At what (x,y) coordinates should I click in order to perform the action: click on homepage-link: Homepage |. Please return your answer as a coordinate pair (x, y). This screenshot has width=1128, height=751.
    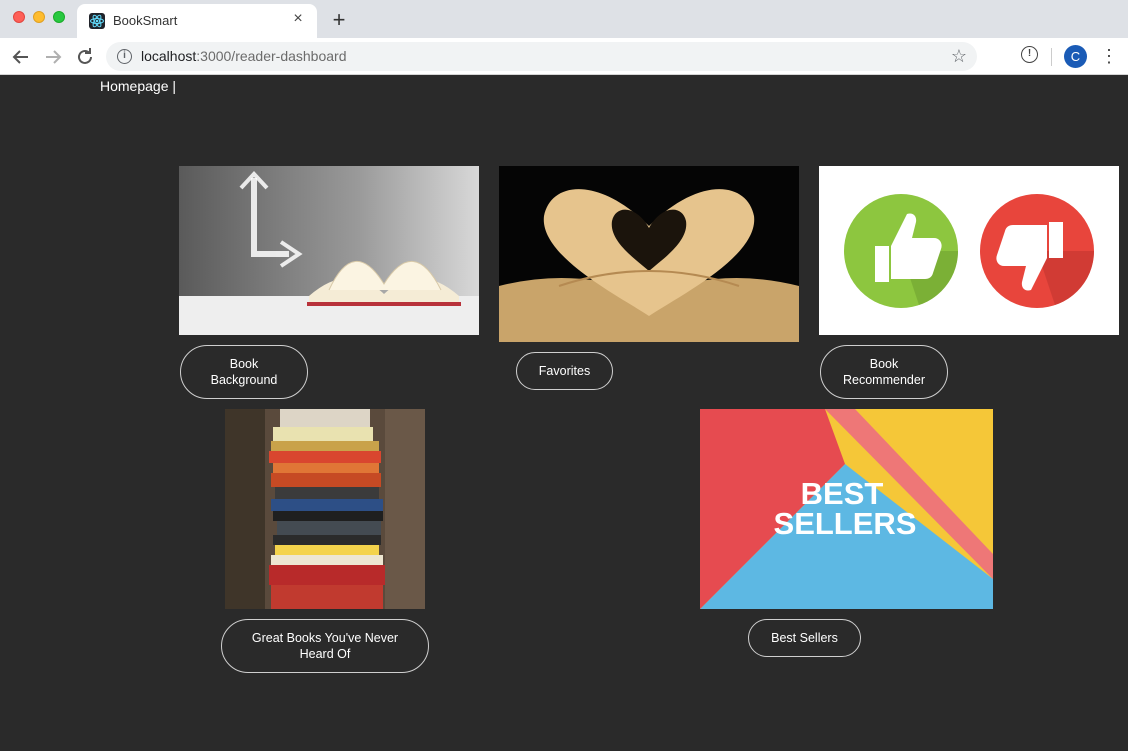
    Looking at the image, I should click on (138, 86).